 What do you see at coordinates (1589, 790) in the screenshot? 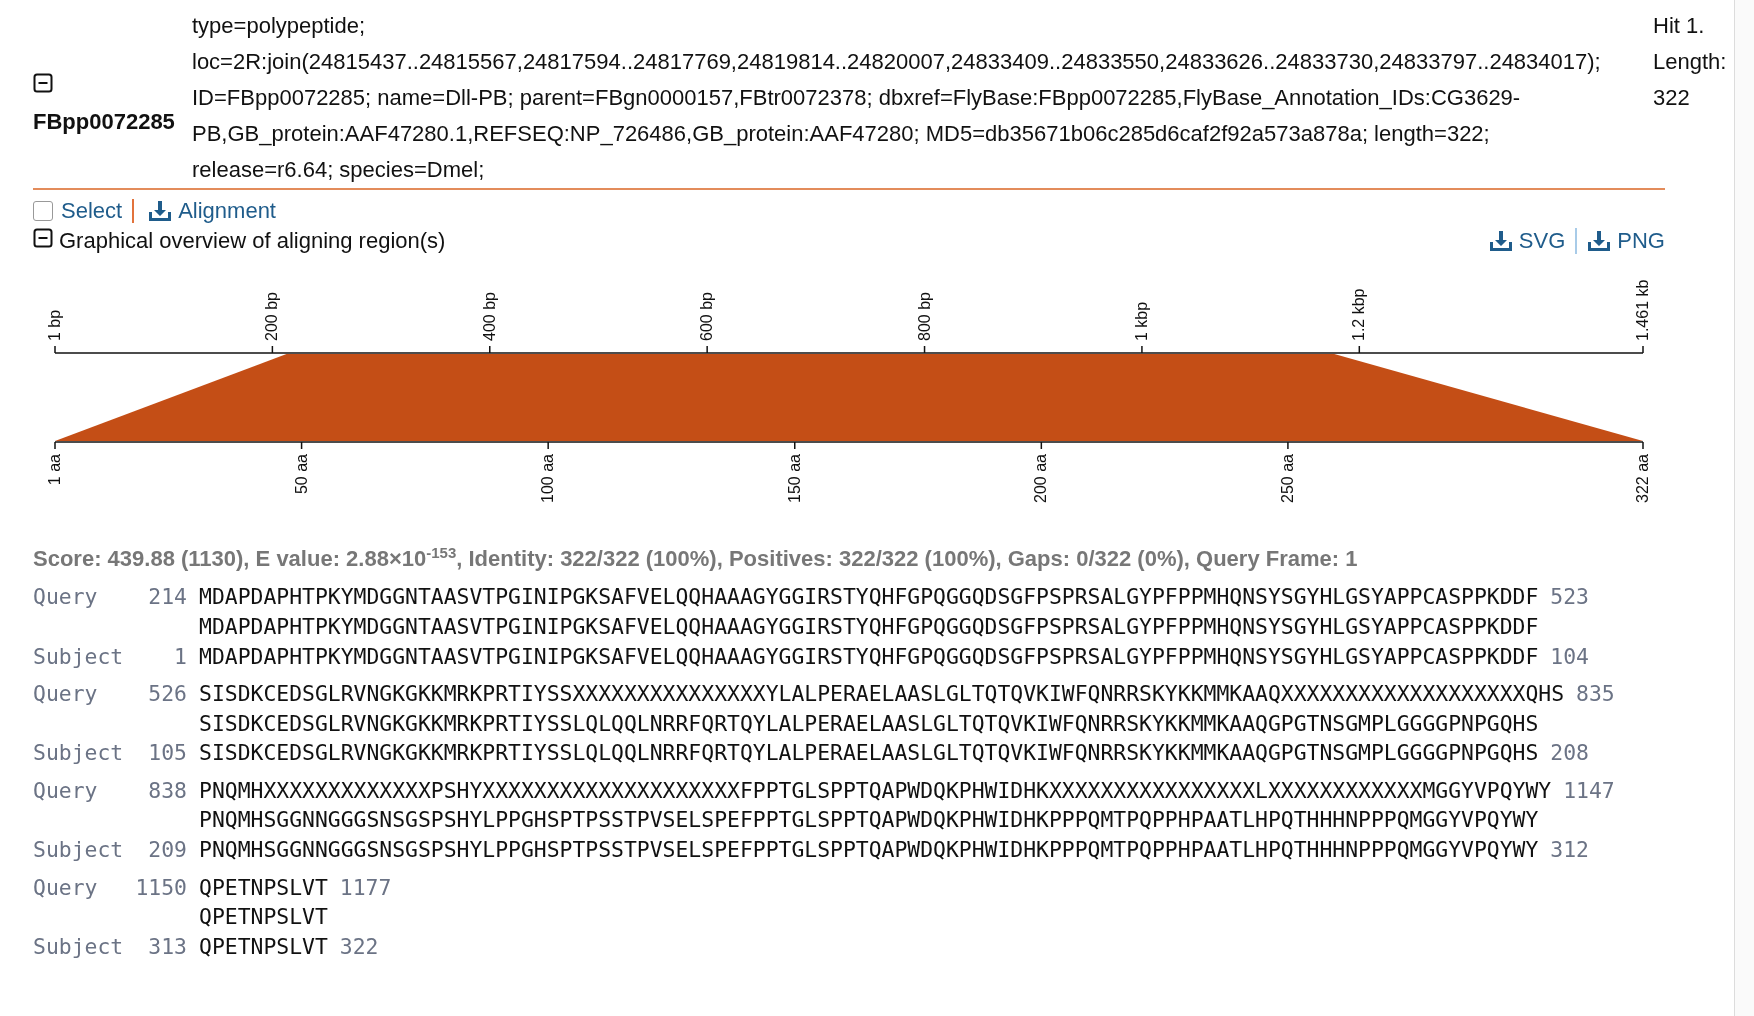
I see `position-number: 1147` at bounding box center [1589, 790].